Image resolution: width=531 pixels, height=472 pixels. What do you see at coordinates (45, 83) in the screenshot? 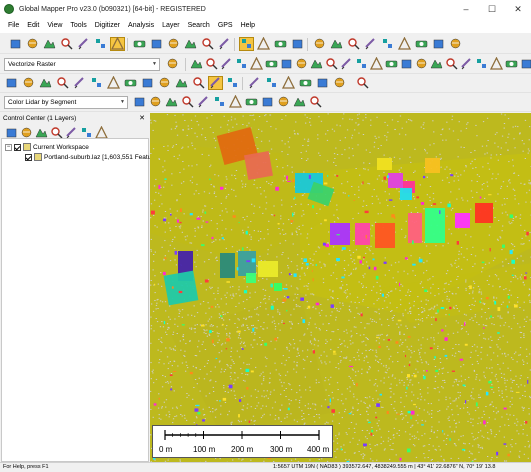
I see `water-button` at bounding box center [45, 83].